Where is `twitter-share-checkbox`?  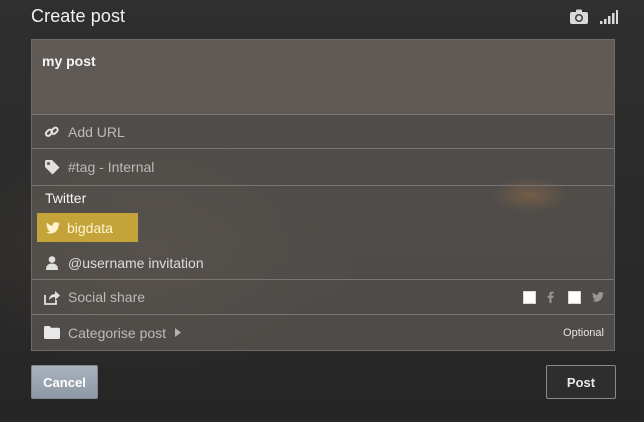
twitter-share-checkbox is located at coordinates (574, 297).